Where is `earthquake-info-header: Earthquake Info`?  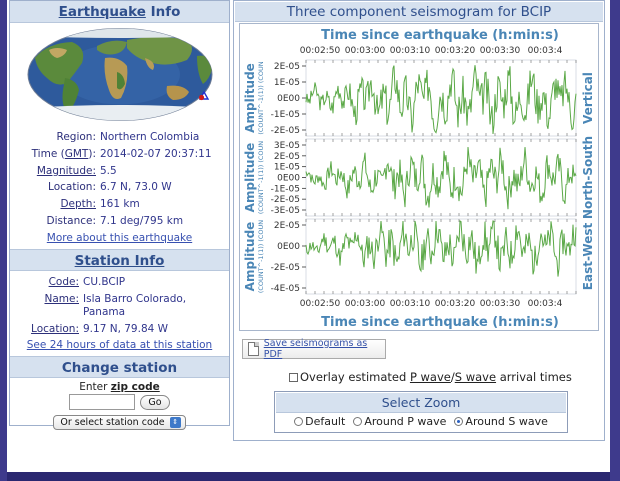
earthquake-info-header: Earthquake Info is located at coordinates (119, 12).